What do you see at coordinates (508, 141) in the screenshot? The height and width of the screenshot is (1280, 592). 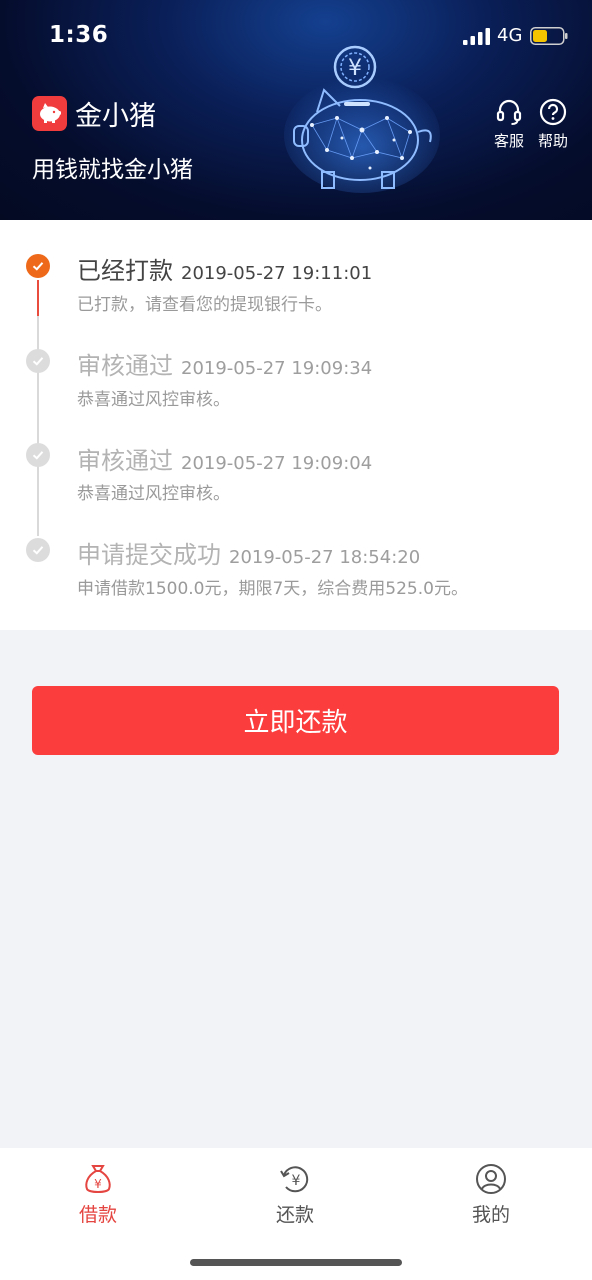 I see `customer-service-label: 客服` at bounding box center [508, 141].